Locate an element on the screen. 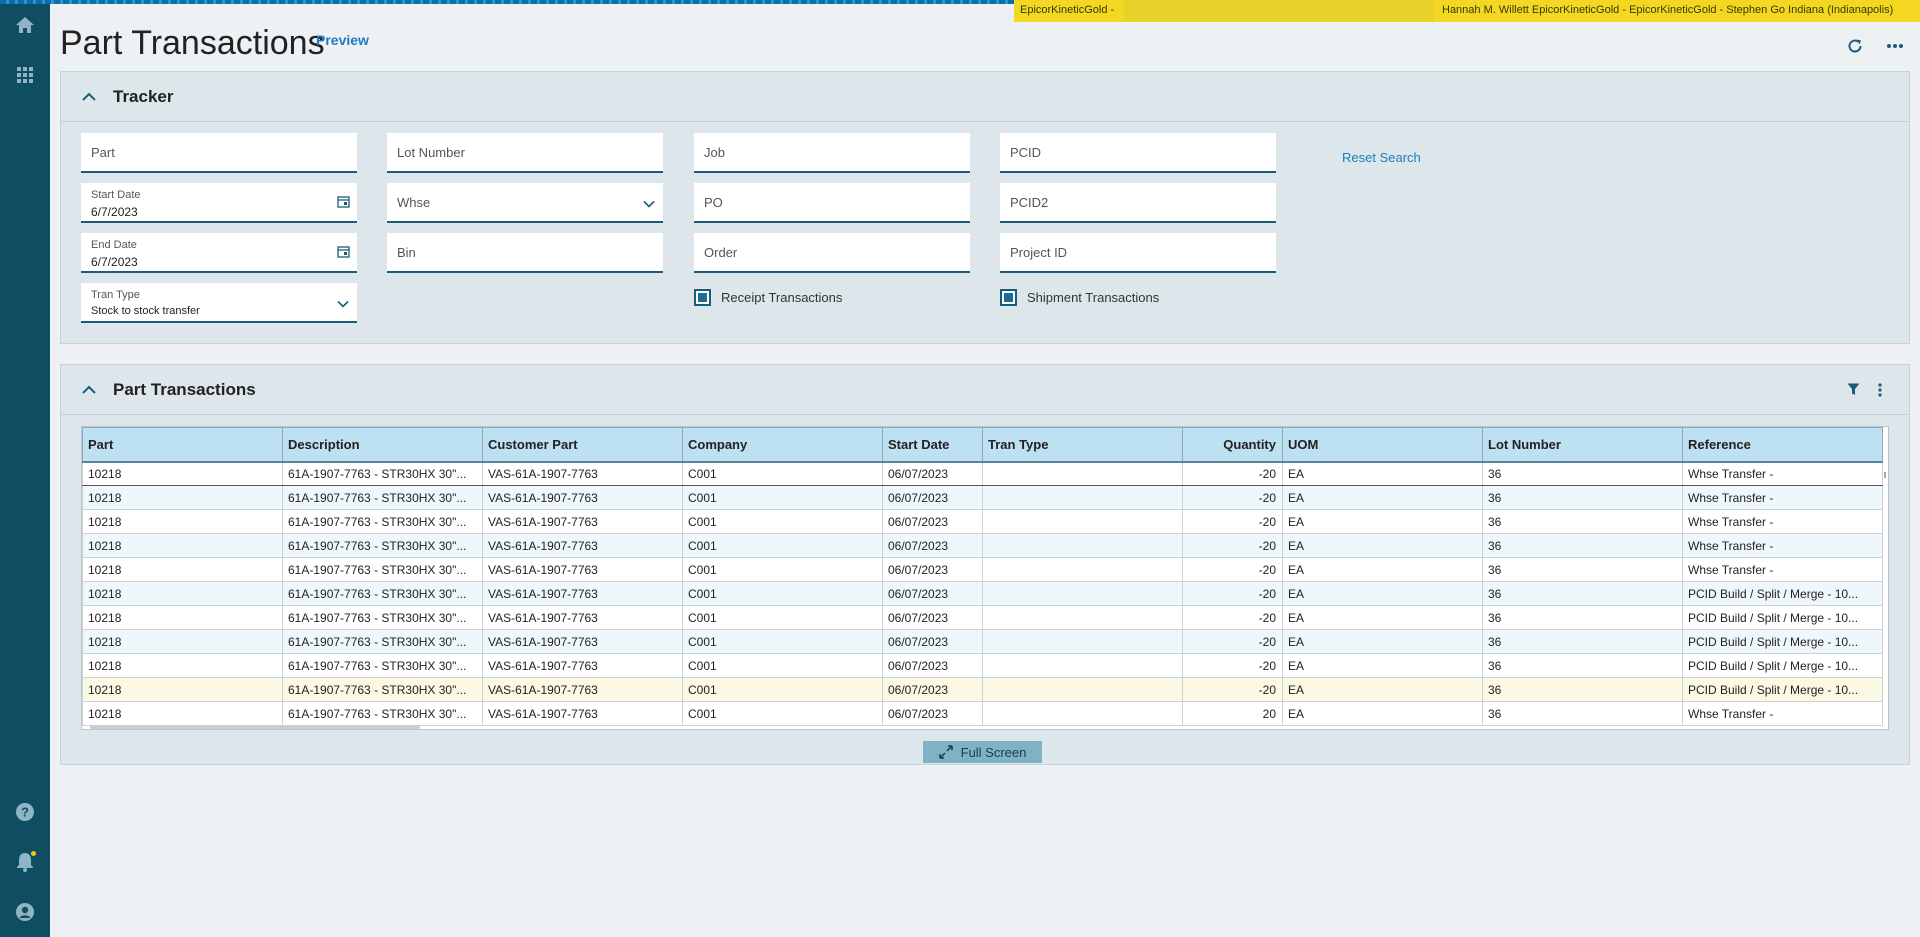 This screenshot has height=937, width=1920. full-screen-label: Full Screen is located at coordinates (993, 752).